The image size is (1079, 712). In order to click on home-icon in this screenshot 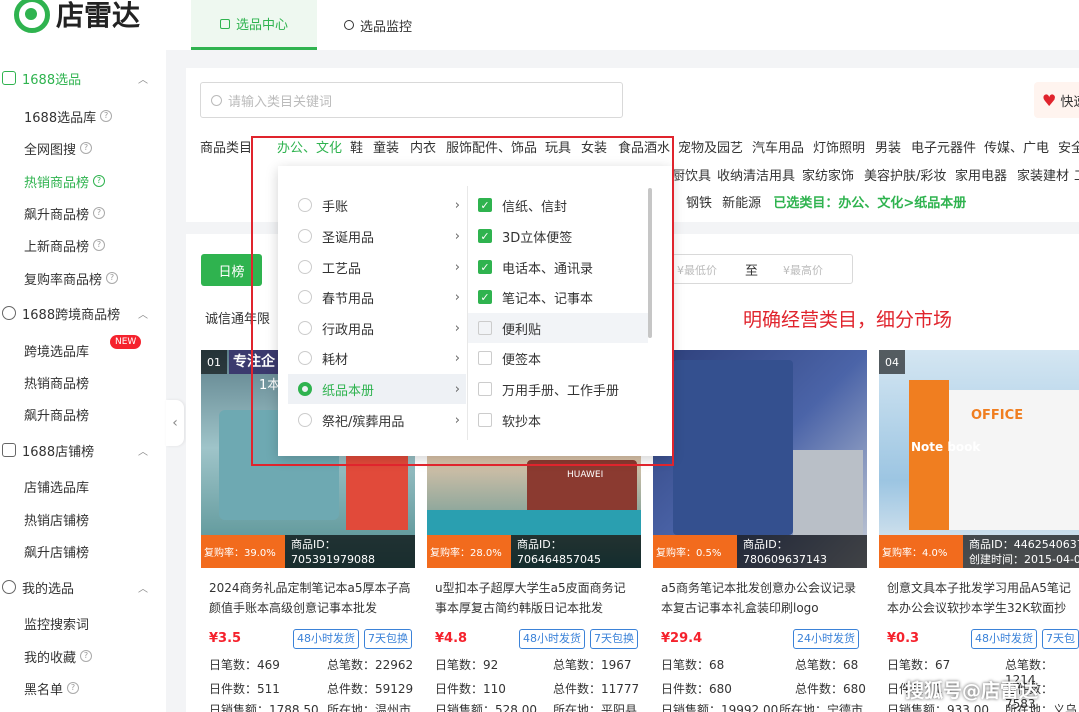, I will do `click(224, 23)`.